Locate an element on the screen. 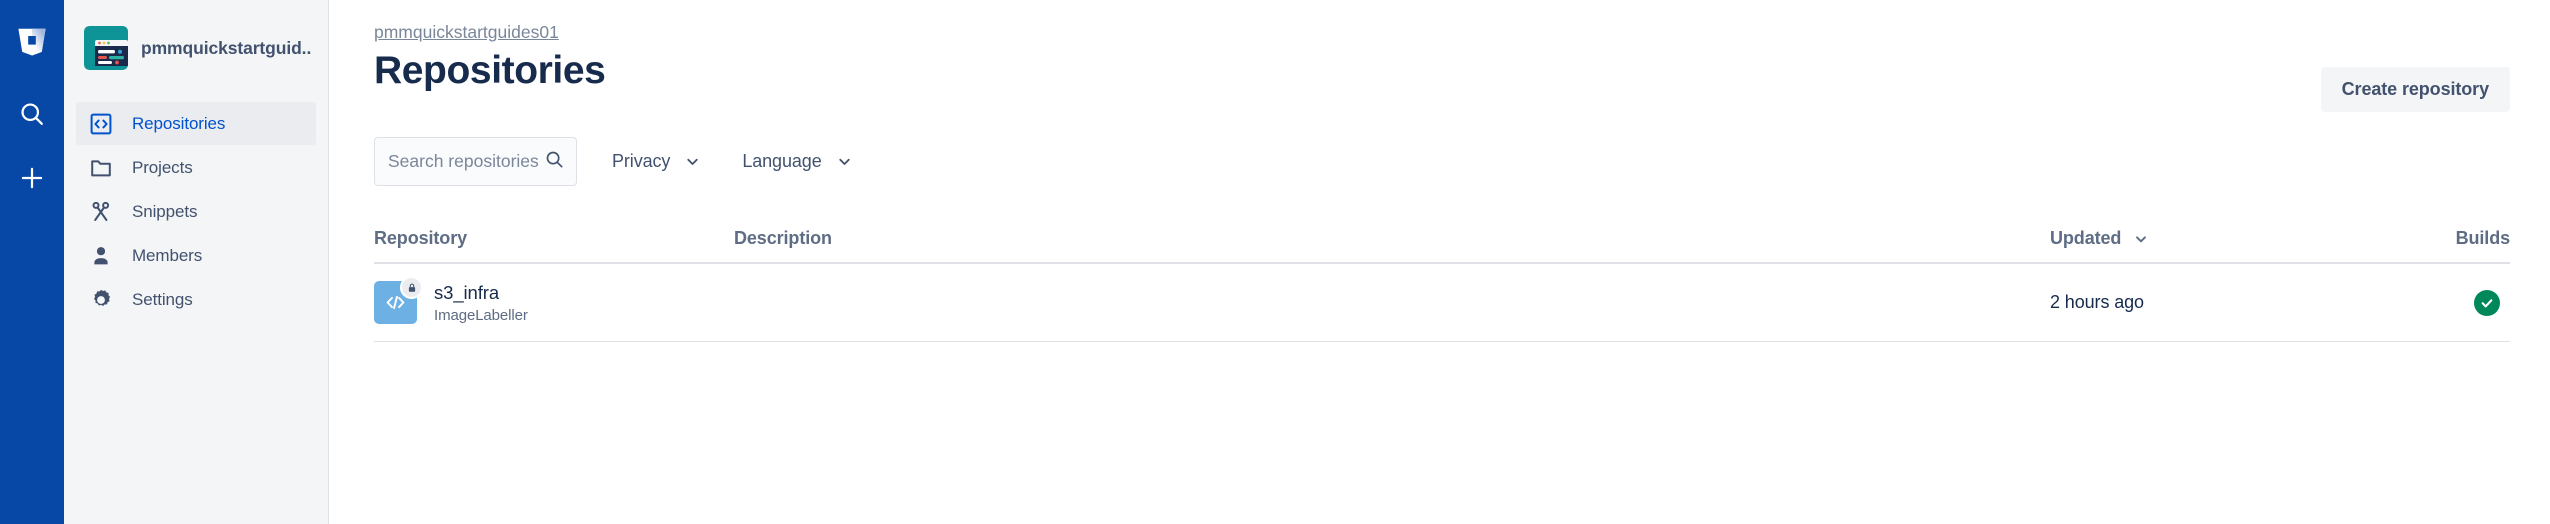 This screenshot has width=2550, height=524. sidebar-item-label: Settings is located at coordinates (162, 299).